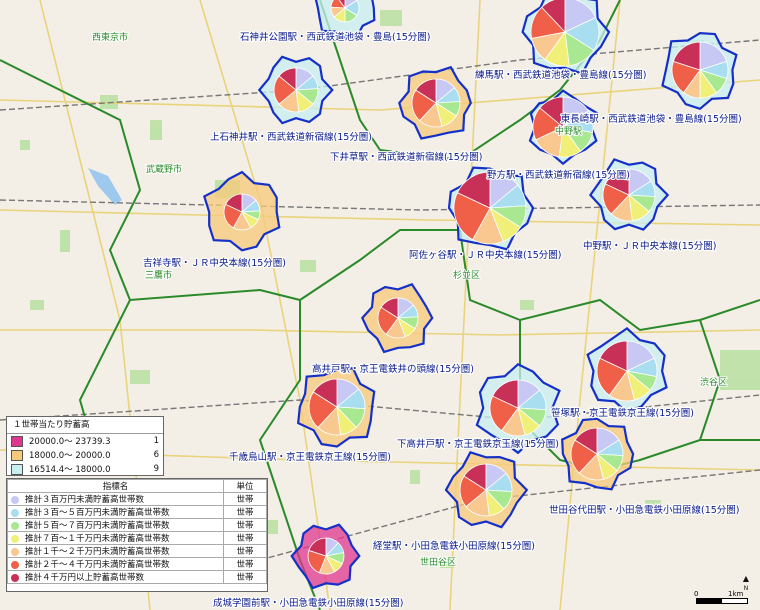 The width and height of the screenshot is (760, 610). What do you see at coordinates (558, 175) in the screenshot?
I see `station-label: 野方駅・西武鉄道新宿線(15分圏)` at bounding box center [558, 175].